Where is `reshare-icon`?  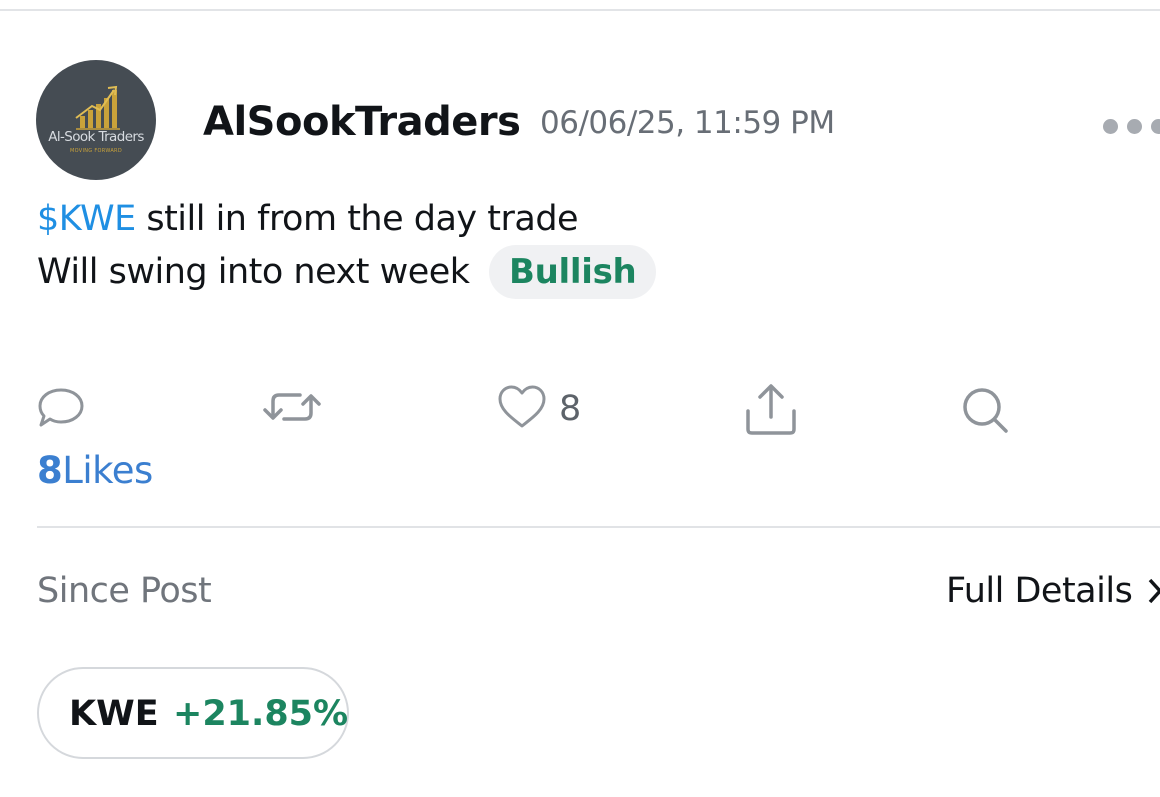
reshare-icon is located at coordinates (292, 407).